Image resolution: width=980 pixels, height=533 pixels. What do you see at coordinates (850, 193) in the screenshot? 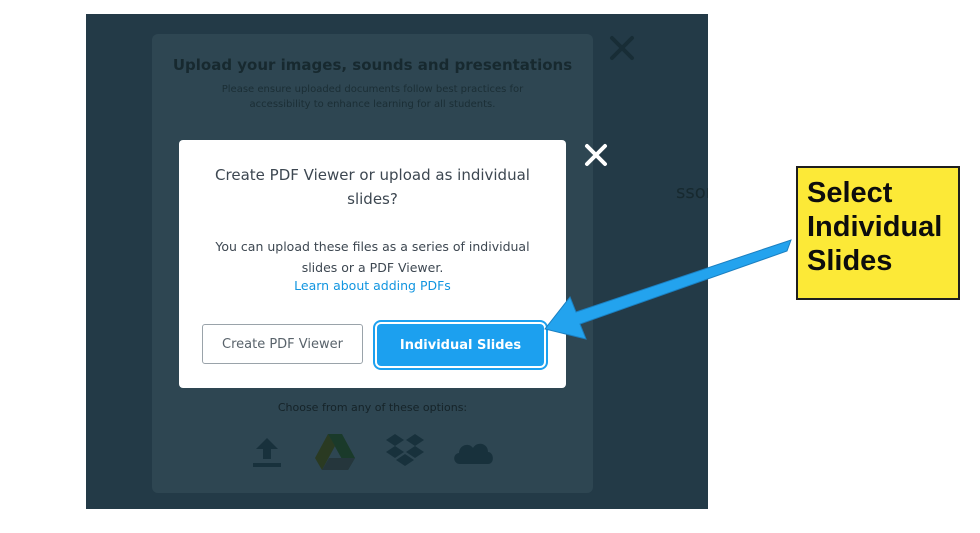
I see `callout-line: Select` at bounding box center [850, 193].